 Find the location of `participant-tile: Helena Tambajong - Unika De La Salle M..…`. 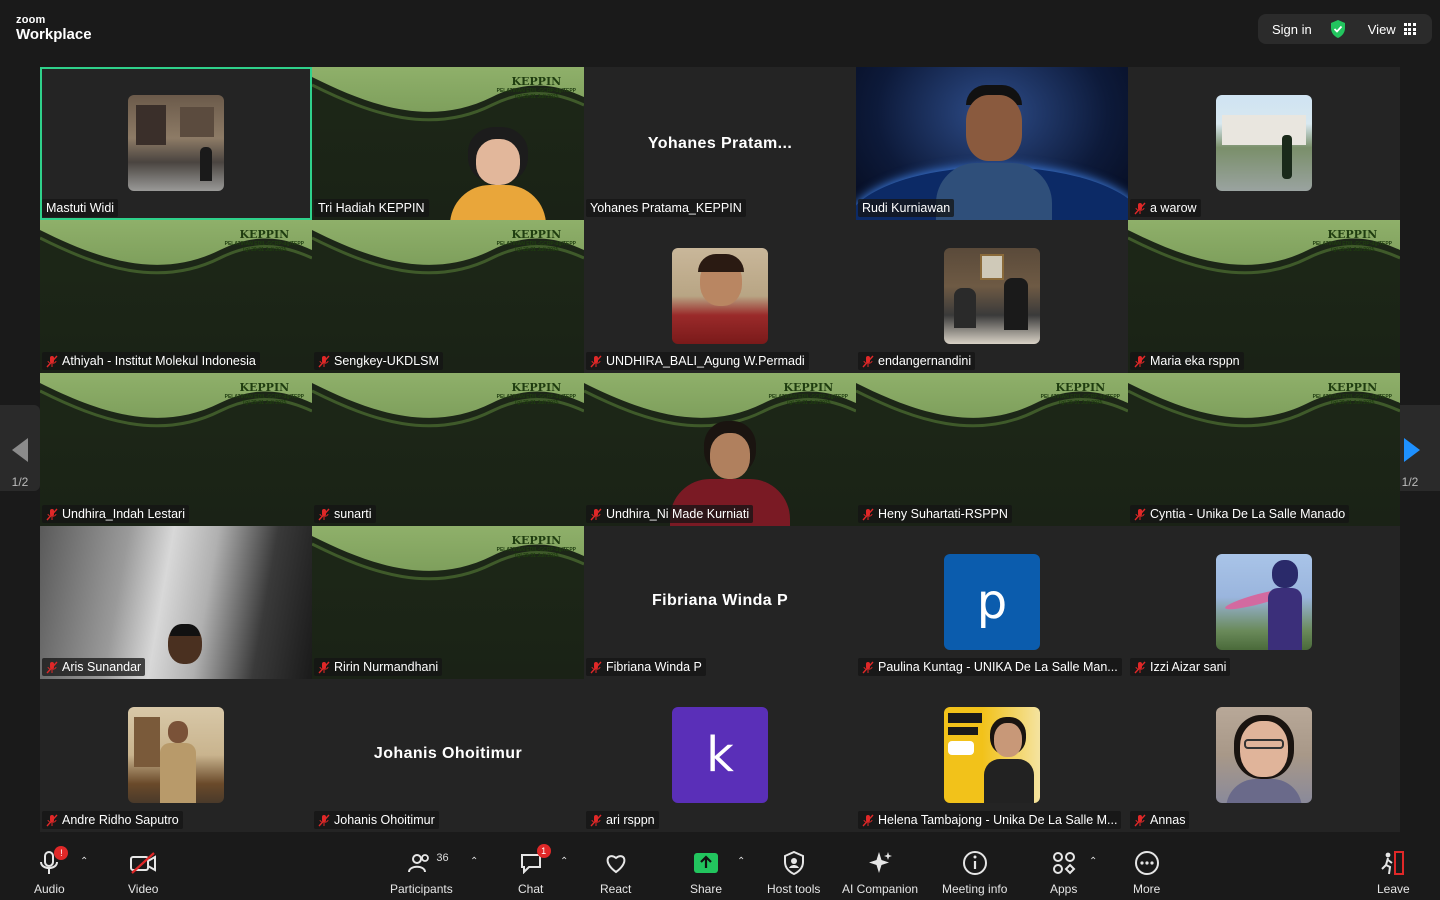

participant-tile: Helena Tambajong - Unika De La Salle M..… is located at coordinates (992, 755).